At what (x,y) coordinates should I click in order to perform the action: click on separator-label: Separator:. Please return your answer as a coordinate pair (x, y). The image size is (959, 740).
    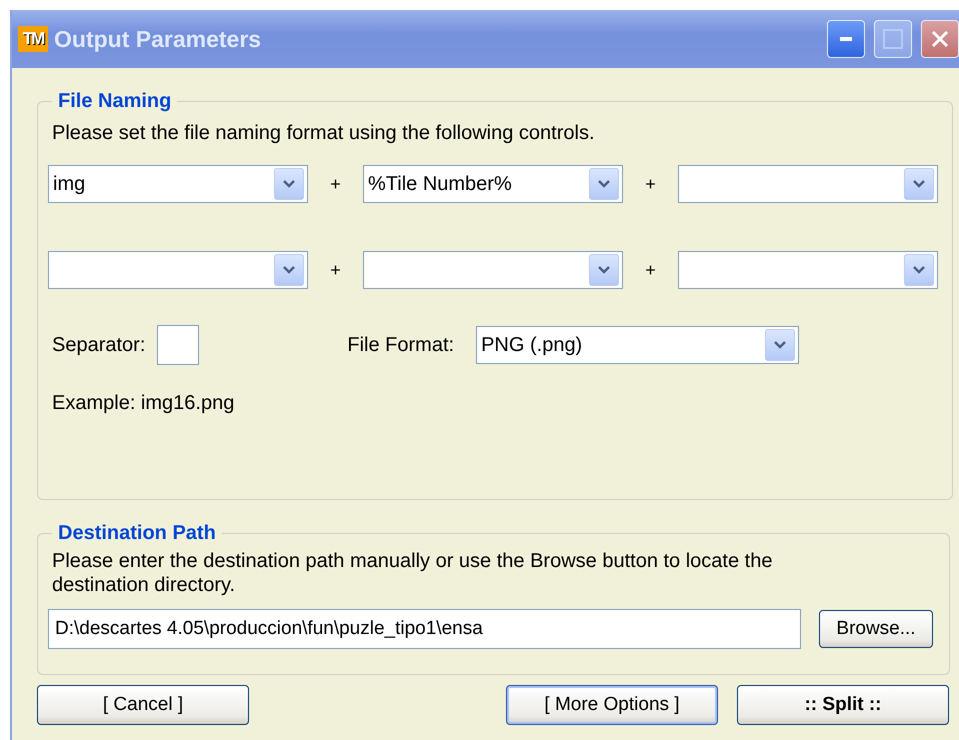
    Looking at the image, I should click on (99, 345).